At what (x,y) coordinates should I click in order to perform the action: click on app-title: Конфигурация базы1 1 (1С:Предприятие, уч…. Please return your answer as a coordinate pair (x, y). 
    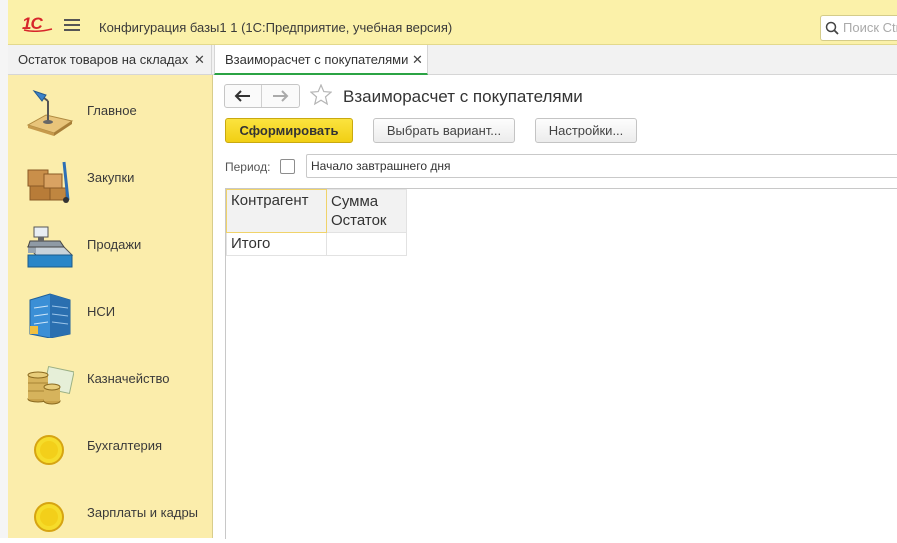
    Looking at the image, I should click on (276, 27).